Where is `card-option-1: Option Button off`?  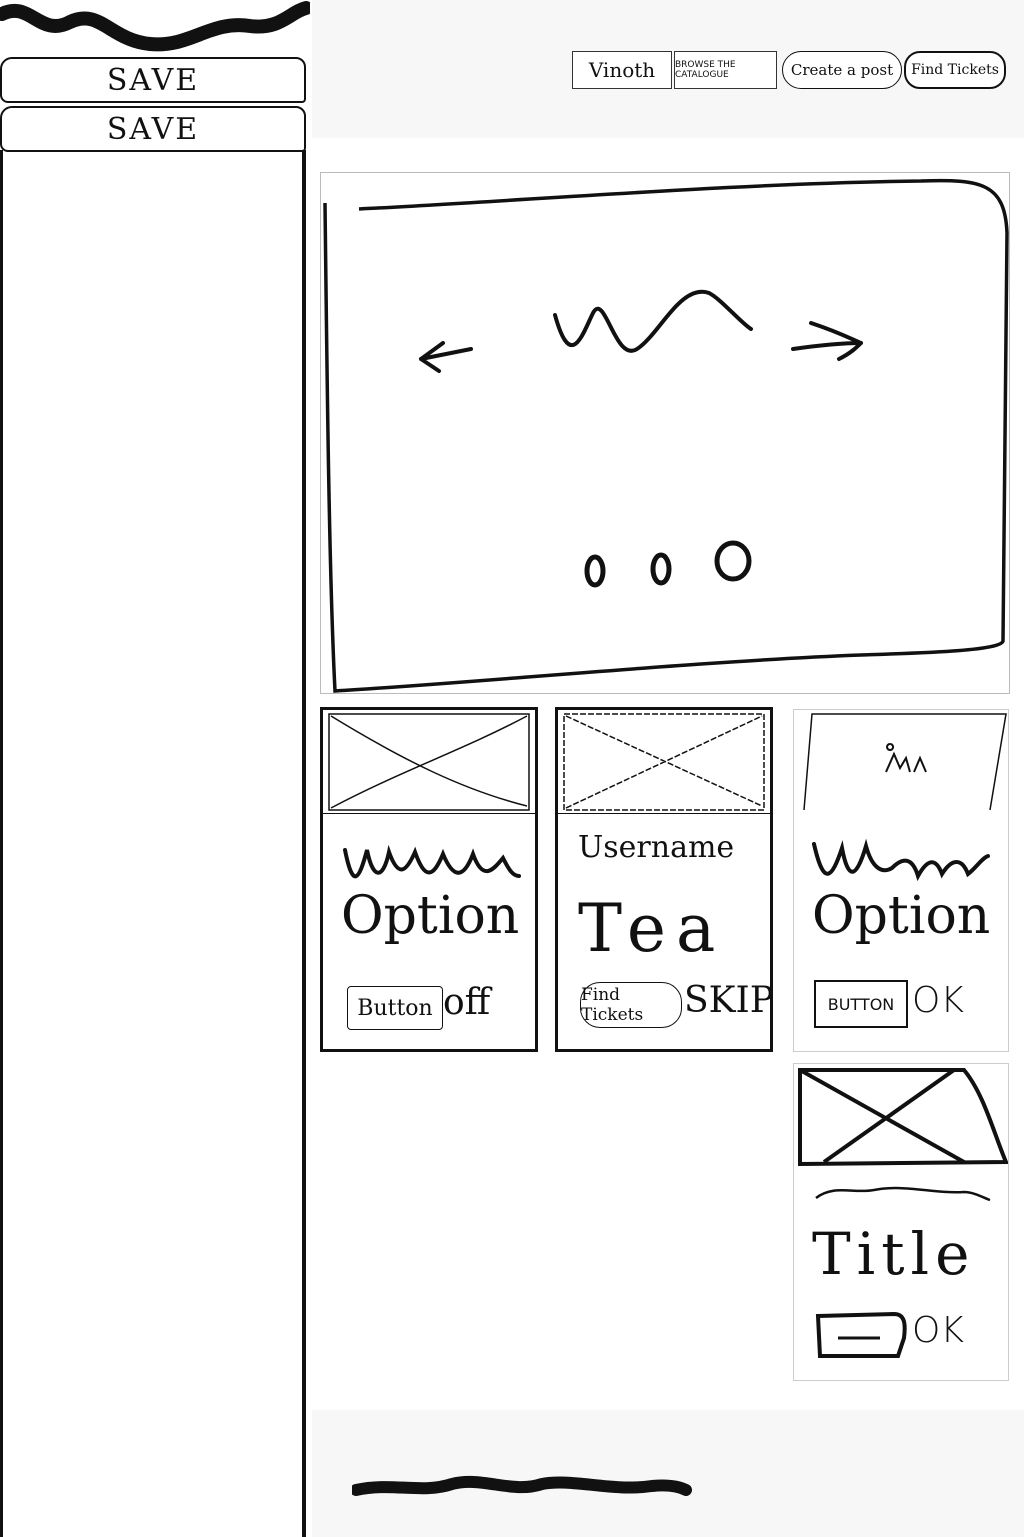 card-option-1: Option Button off is located at coordinates (429, 879).